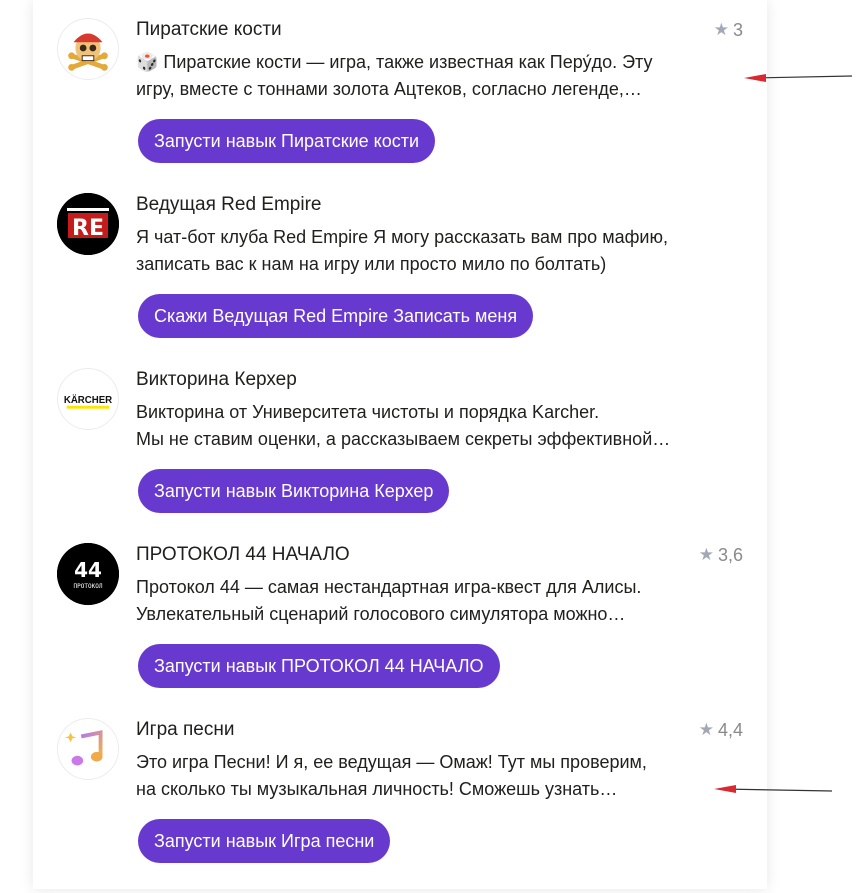  I want to click on skill-title: ПРОТОКОЛ 44 НАЧАЛО, so click(243, 555).